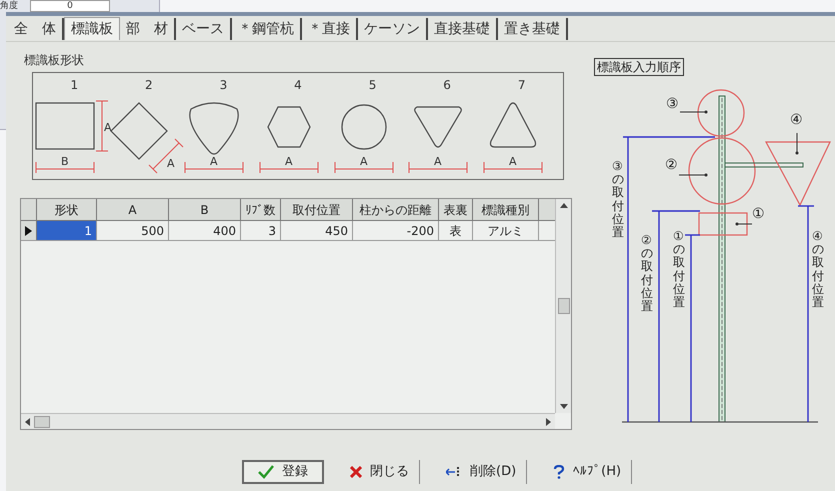  What do you see at coordinates (267, 29) in the screenshot?
I see `tab: ＊鋼管杭` at bounding box center [267, 29].